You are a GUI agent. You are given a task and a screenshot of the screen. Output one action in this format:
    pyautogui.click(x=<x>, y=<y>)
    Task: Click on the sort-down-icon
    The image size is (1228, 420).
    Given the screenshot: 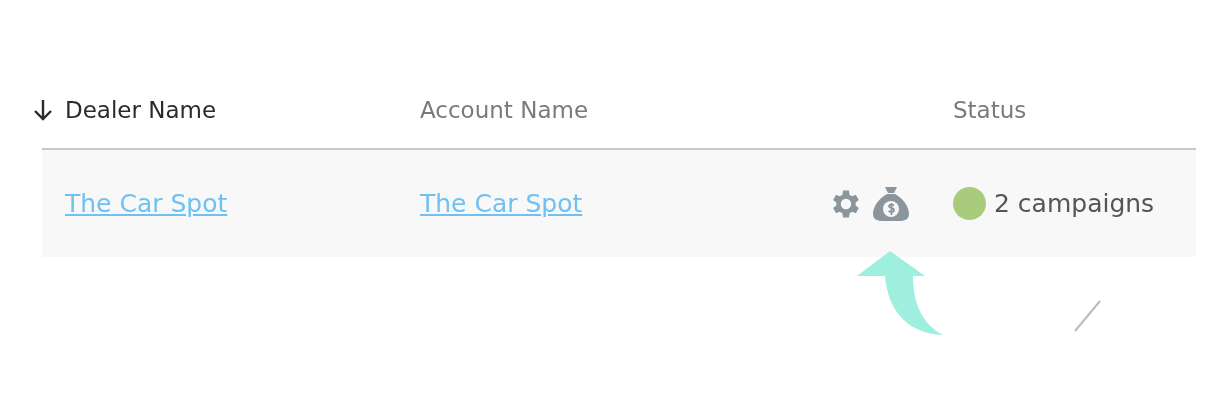 What is the action you would take?
    pyautogui.click(x=43, y=110)
    